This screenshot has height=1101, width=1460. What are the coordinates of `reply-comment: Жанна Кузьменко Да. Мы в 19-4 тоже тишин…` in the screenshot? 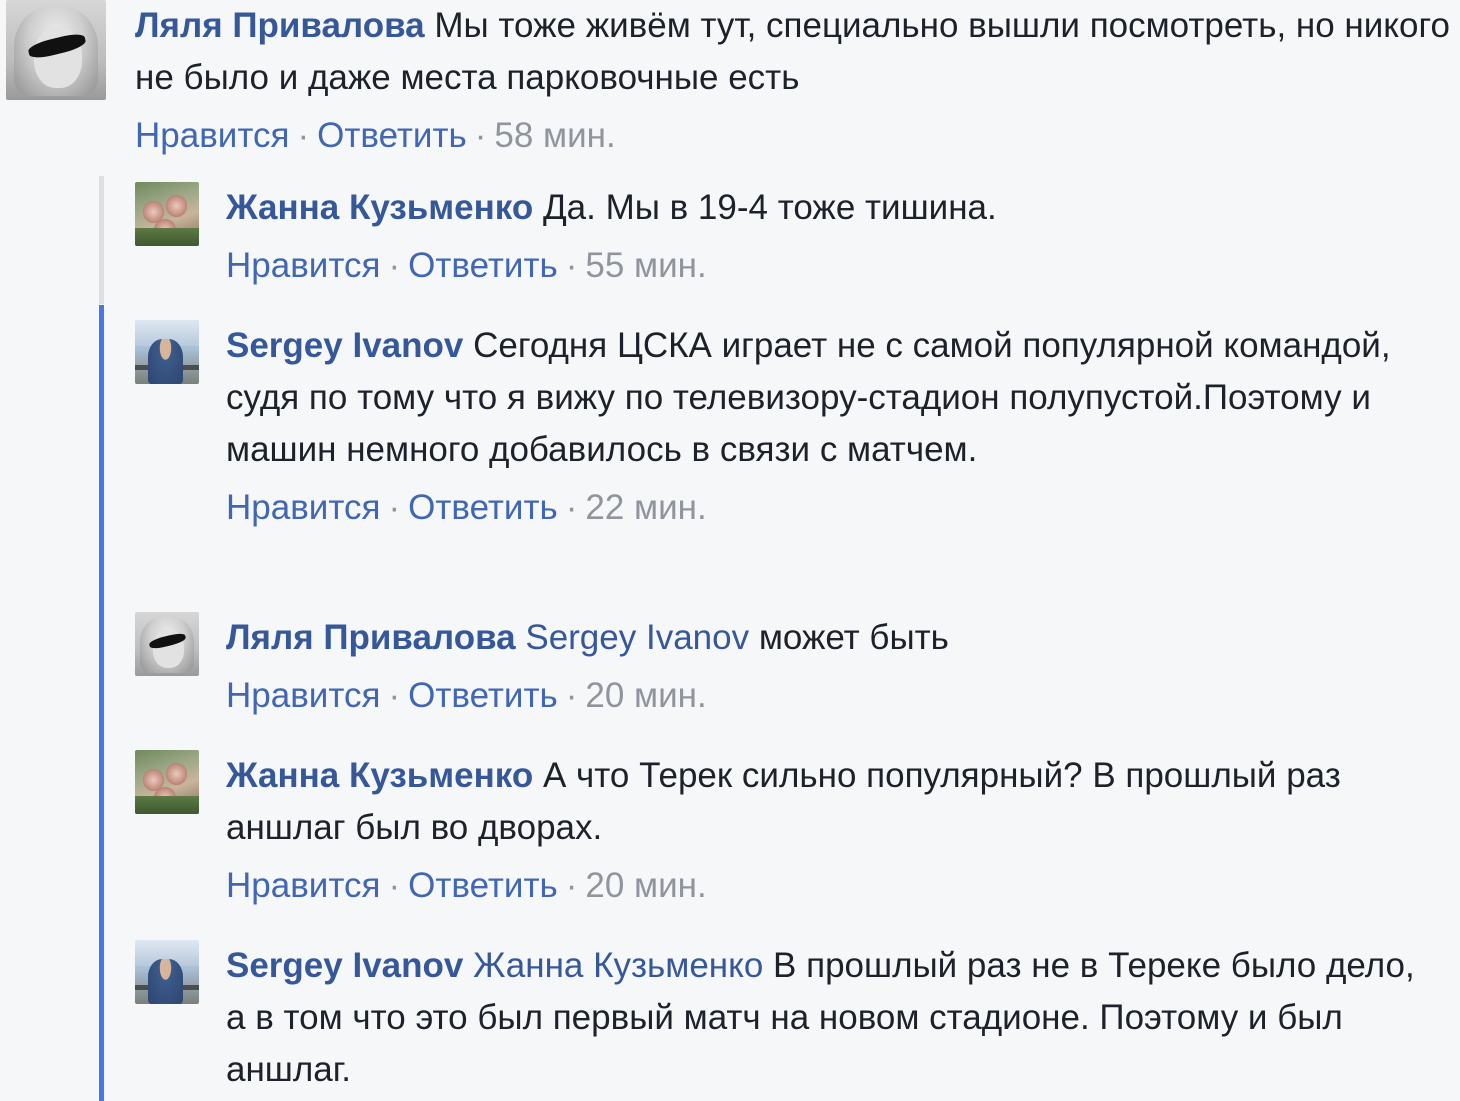 It's located at (785, 237).